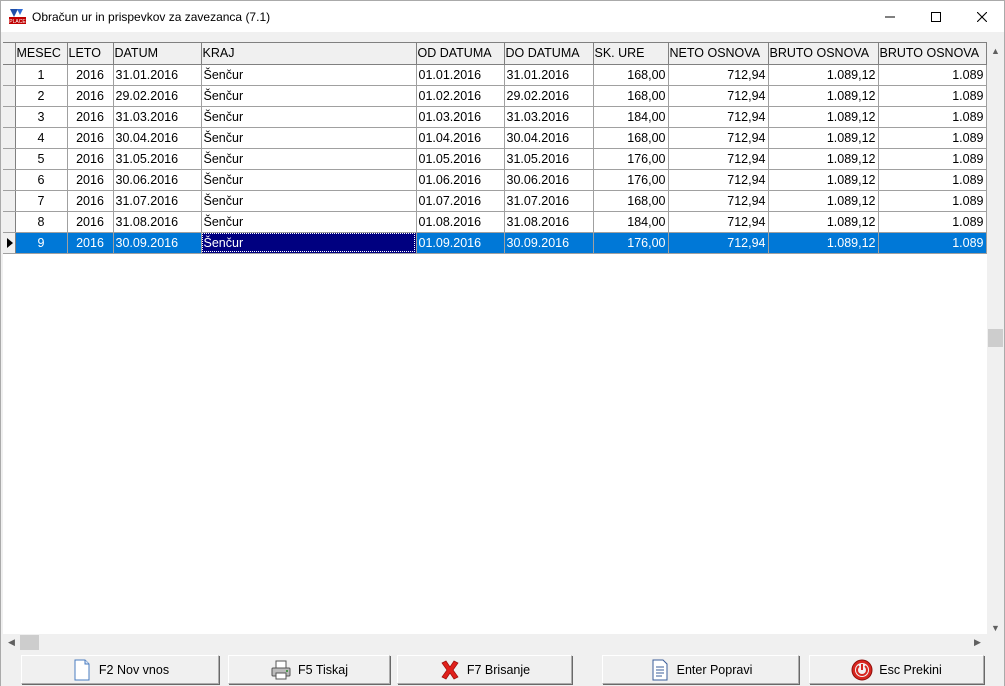 Image resolution: width=1005 pixels, height=686 pixels. I want to click on table-cell: 31.01.2016, so click(157, 75).